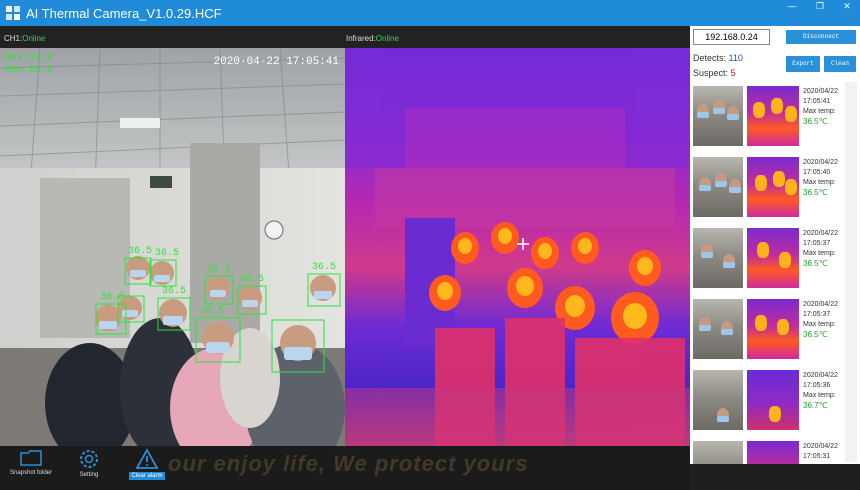 Image resolution: width=860 pixels, height=490 pixels. Describe the element at coordinates (89, 459) in the screenshot. I see `gear-icon` at that location.